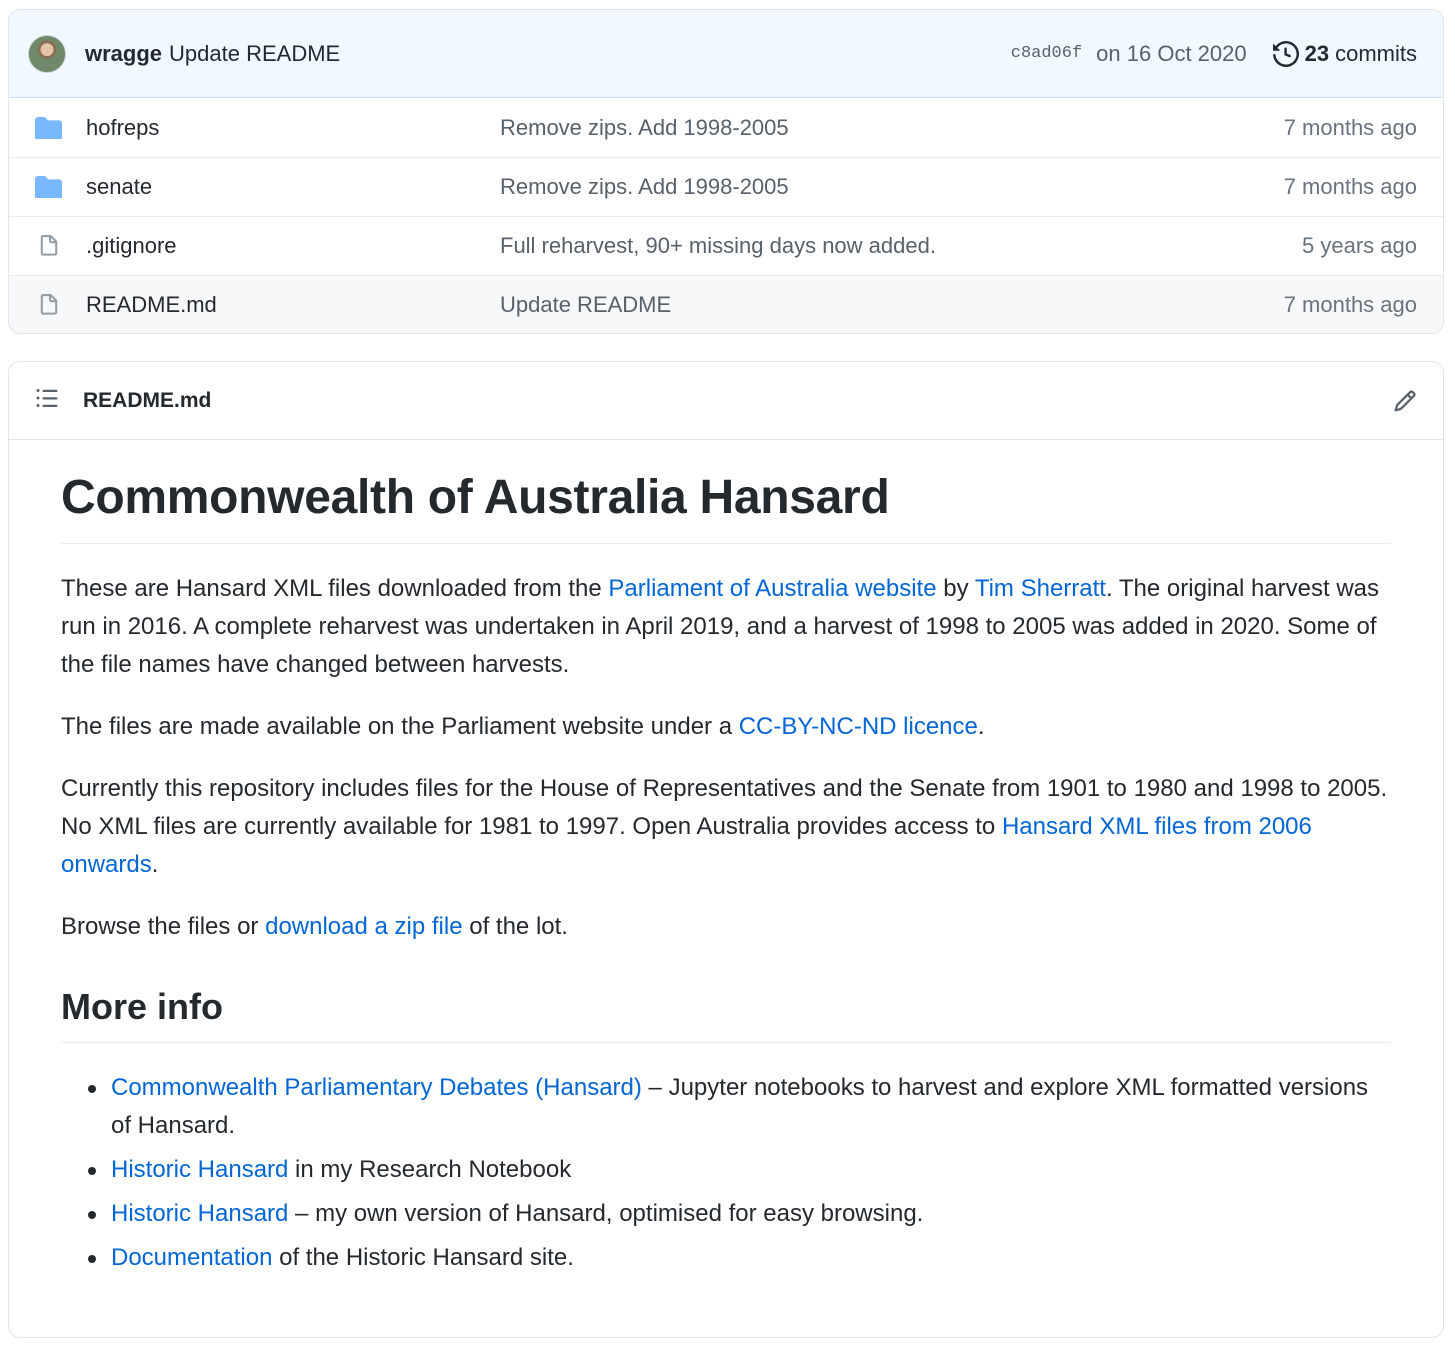 The height and width of the screenshot is (1350, 1455). I want to click on commit-meta: c8ad06f on 16 Oct 2020 23 commits, so click(1214, 53).